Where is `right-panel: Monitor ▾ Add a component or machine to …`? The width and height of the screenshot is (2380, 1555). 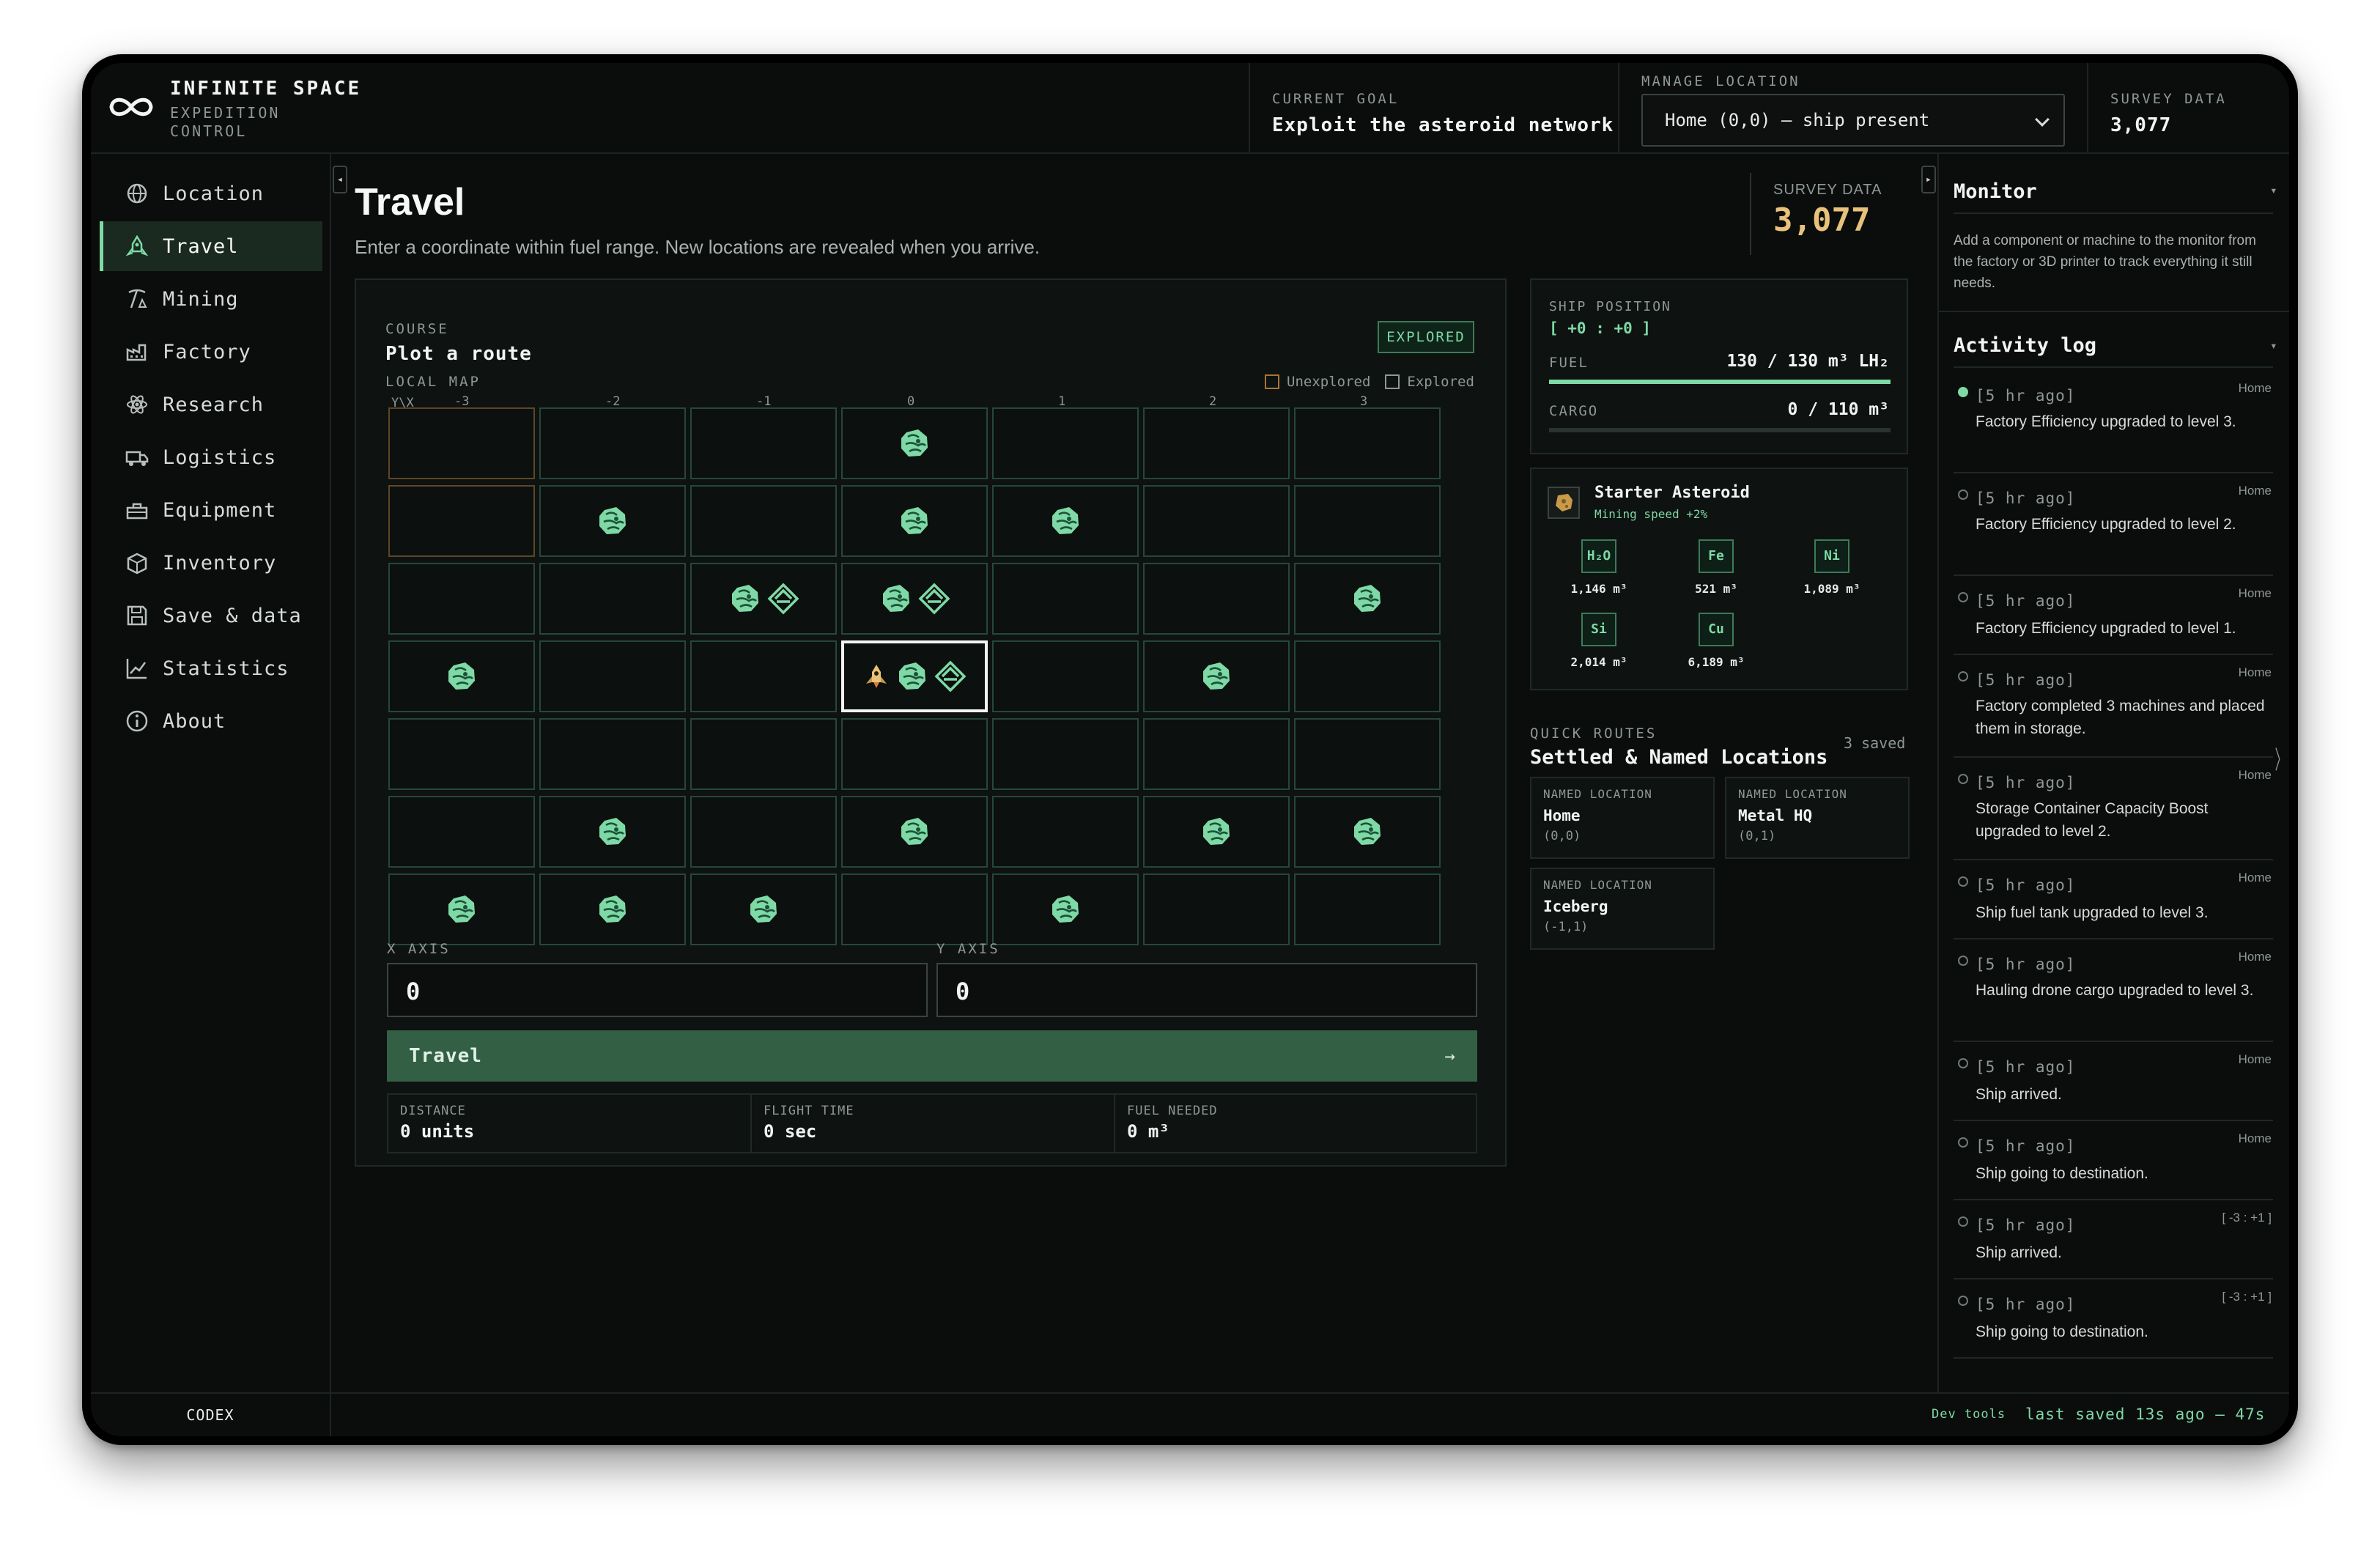 right-panel: Monitor ▾ Add a component or machine to … is located at coordinates (2113, 773).